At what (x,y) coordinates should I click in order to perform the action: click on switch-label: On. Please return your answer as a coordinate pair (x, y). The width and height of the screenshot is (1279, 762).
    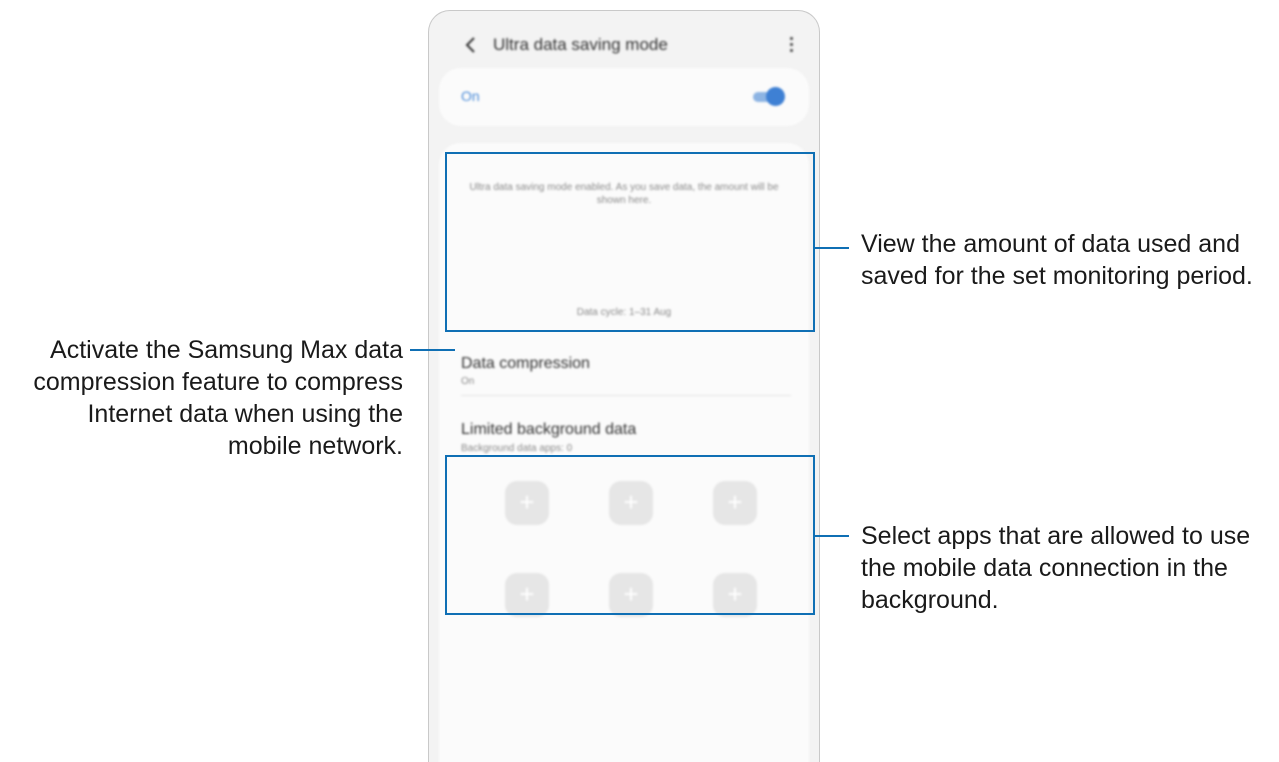
    Looking at the image, I should click on (470, 96).